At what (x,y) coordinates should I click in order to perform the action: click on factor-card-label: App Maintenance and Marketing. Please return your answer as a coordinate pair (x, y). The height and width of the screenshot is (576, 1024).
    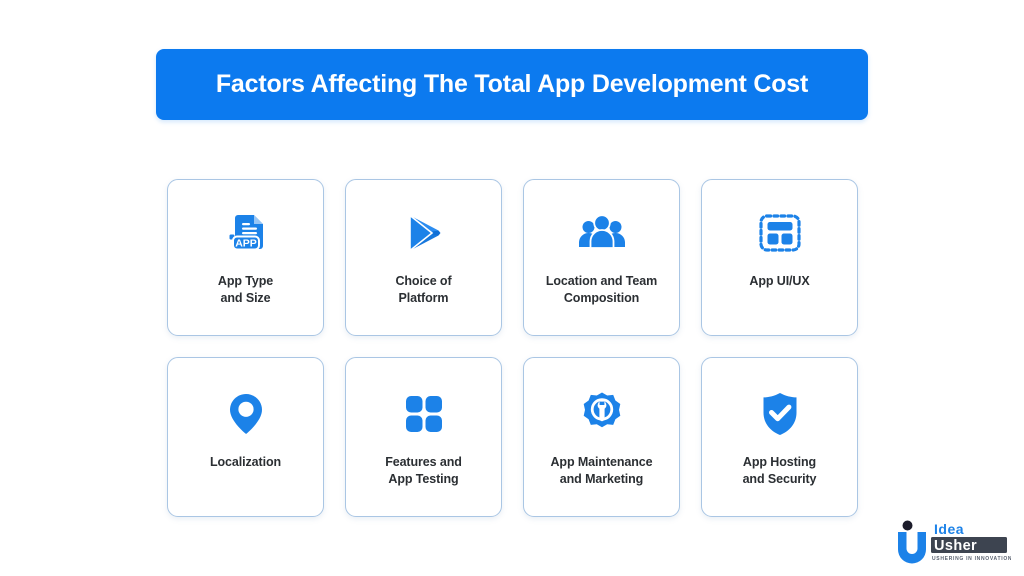
    Looking at the image, I should click on (601, 470).